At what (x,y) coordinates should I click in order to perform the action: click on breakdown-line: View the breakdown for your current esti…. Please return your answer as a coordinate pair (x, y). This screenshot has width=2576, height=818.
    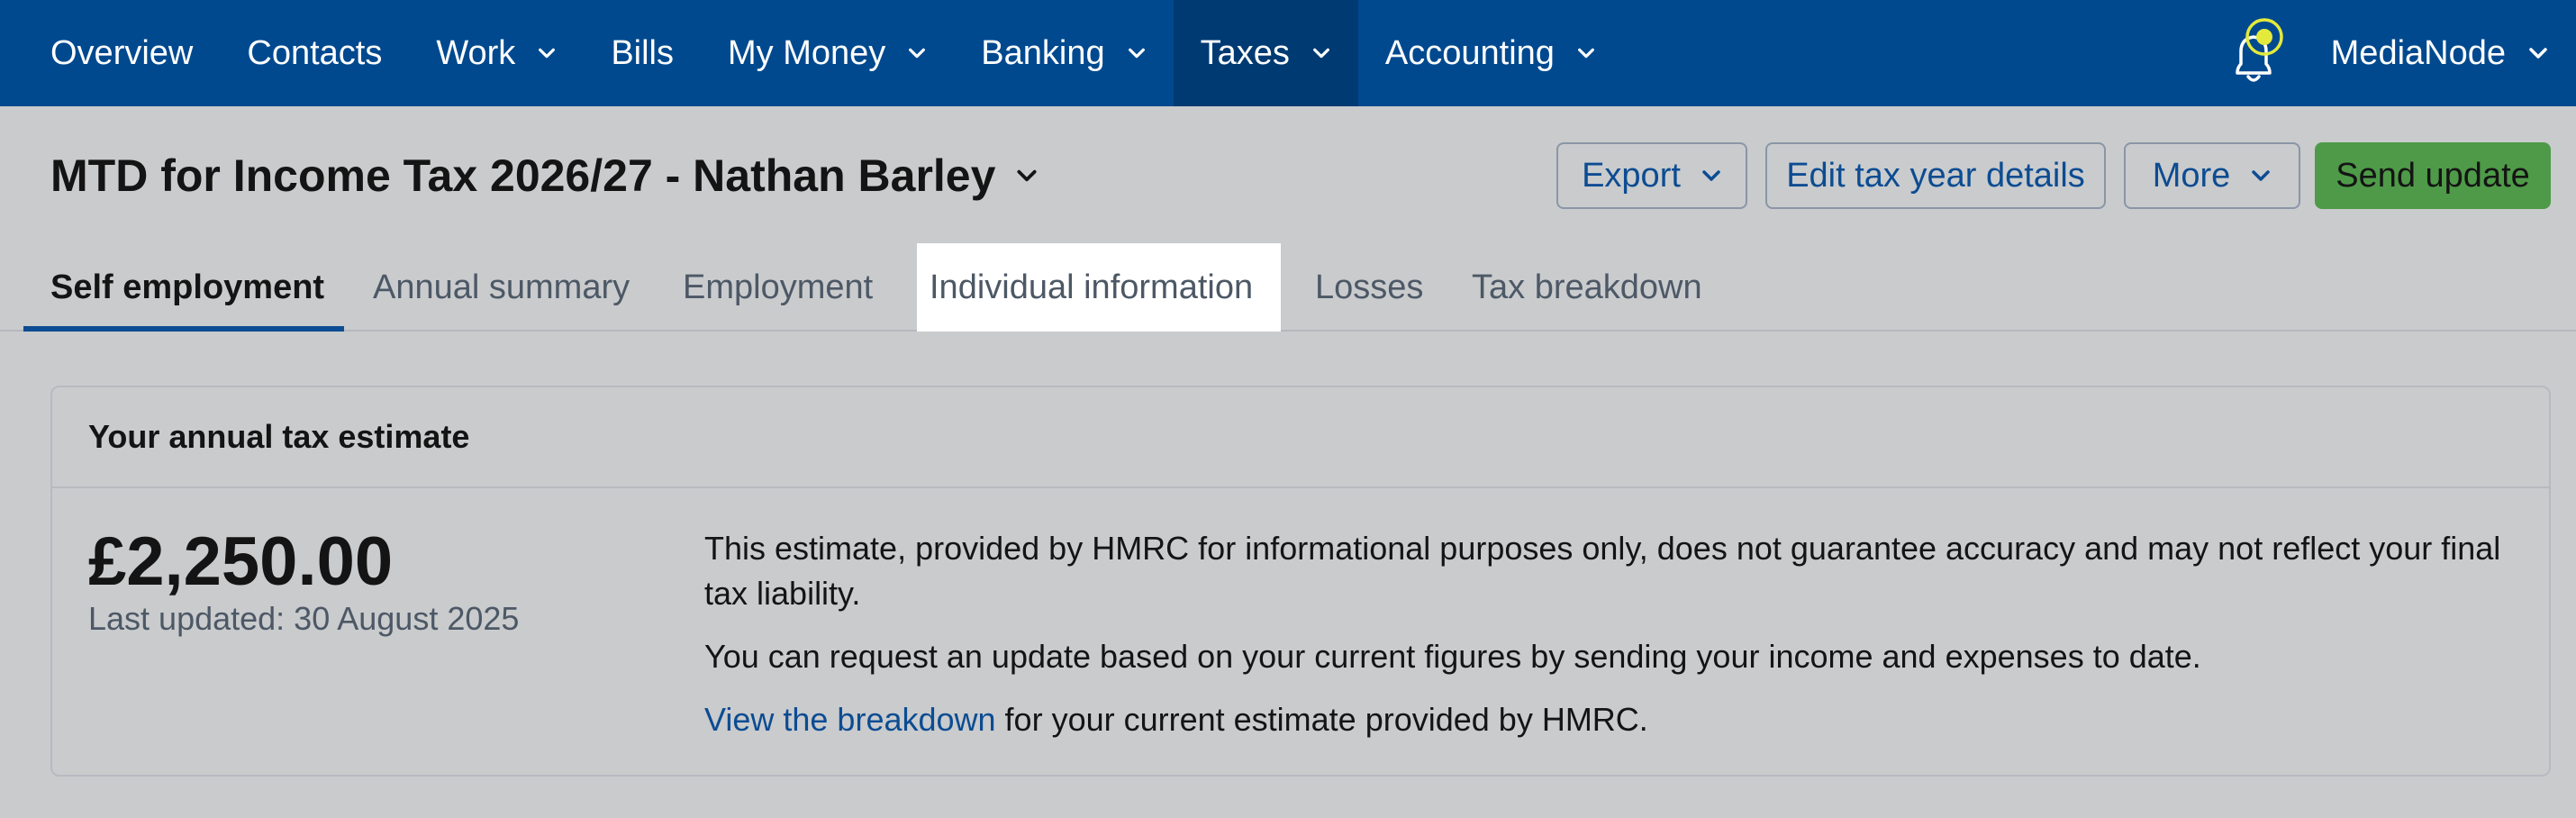
    Looking at the image, I should click on (1614, 719).